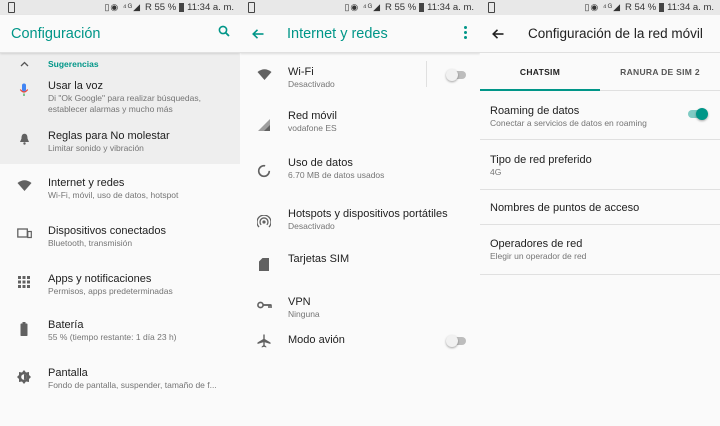  Describe the element at coordinates (120, 64) in the screenshot. I see `suggestions-header: Sugerencias` at that location.